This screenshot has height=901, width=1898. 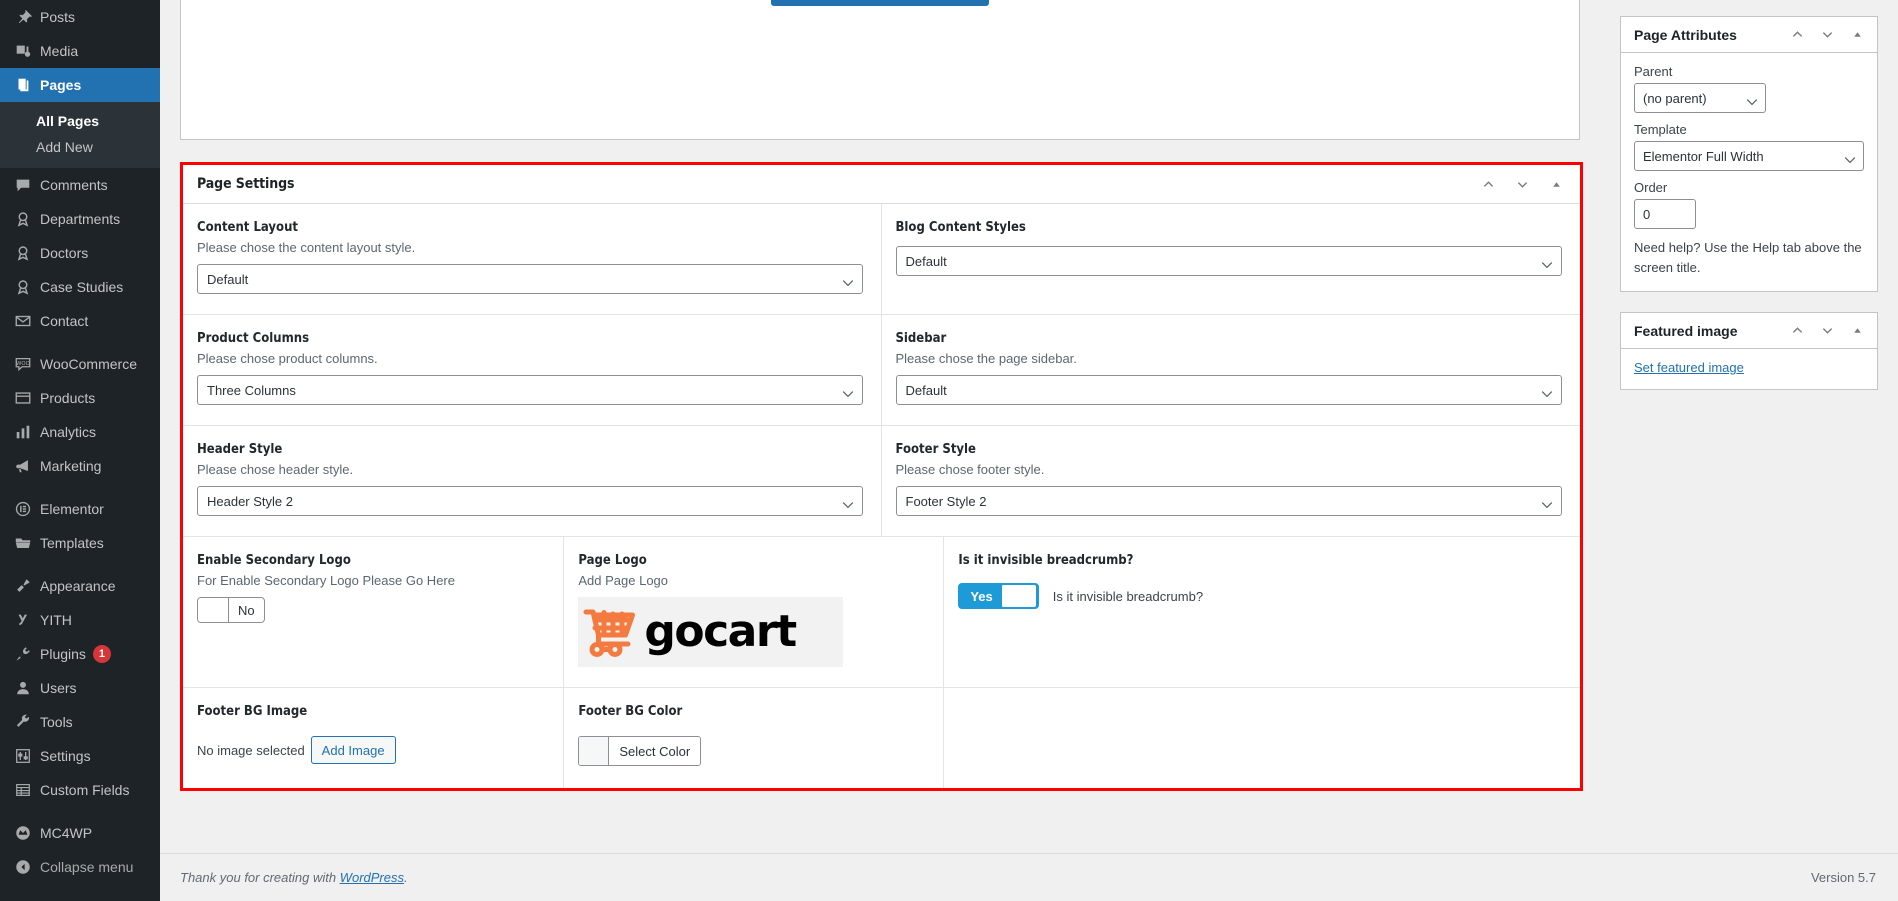 I want to click on sidebar-select: Default, so click(x=1228, y=390).